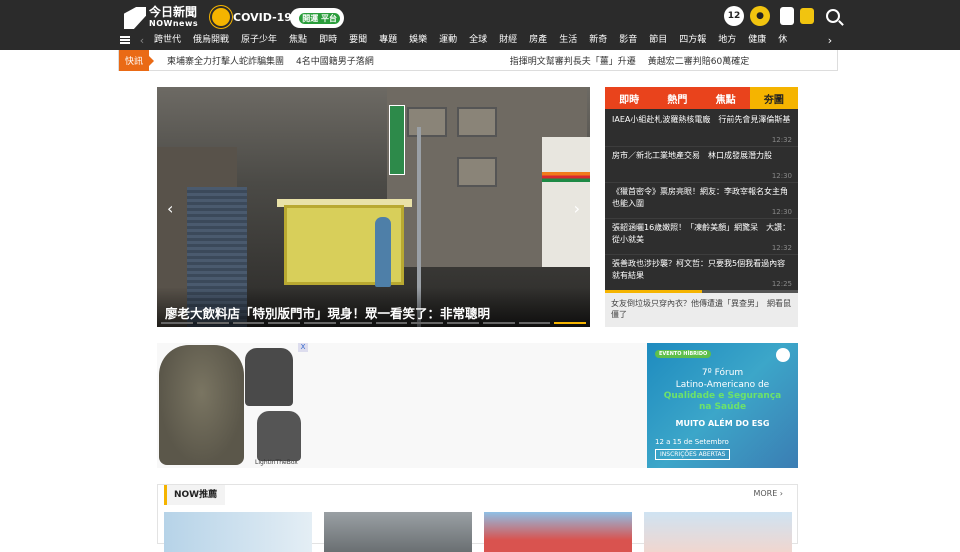  Describe the element at coordinates (173, 12) in the screenshot. I see `logo-name: 今日新聞` at that location.